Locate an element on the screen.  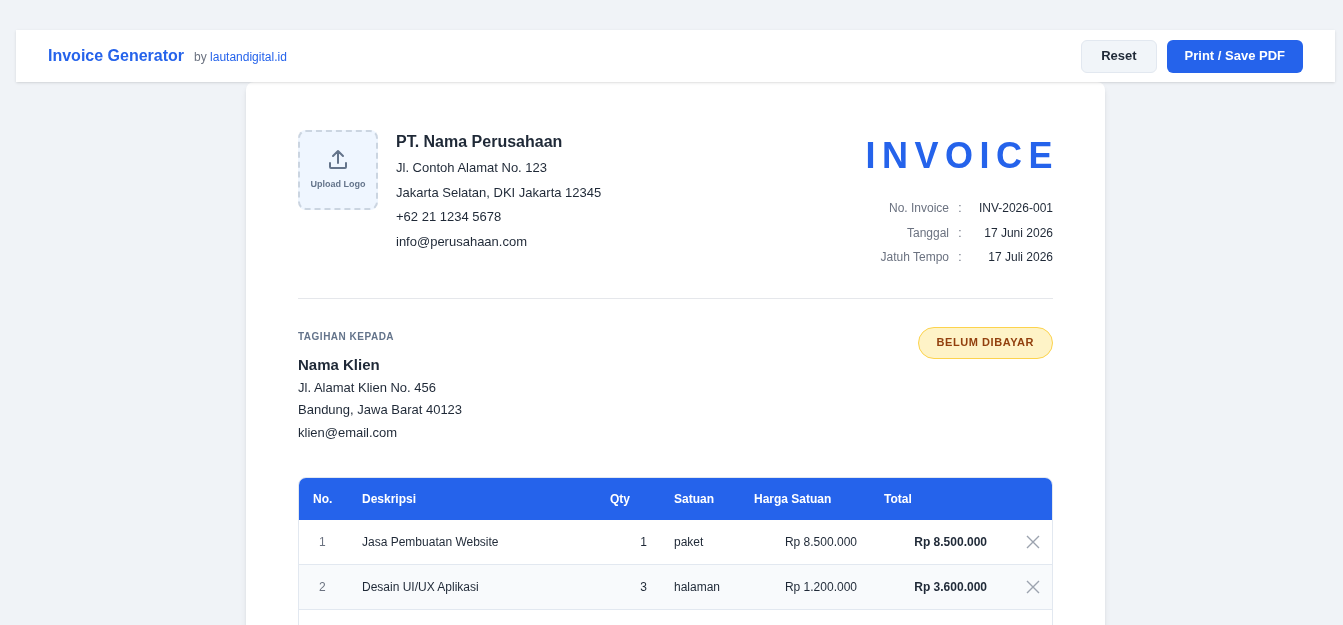
column-header: Harga Satuan is located at coordinates (793, 499).